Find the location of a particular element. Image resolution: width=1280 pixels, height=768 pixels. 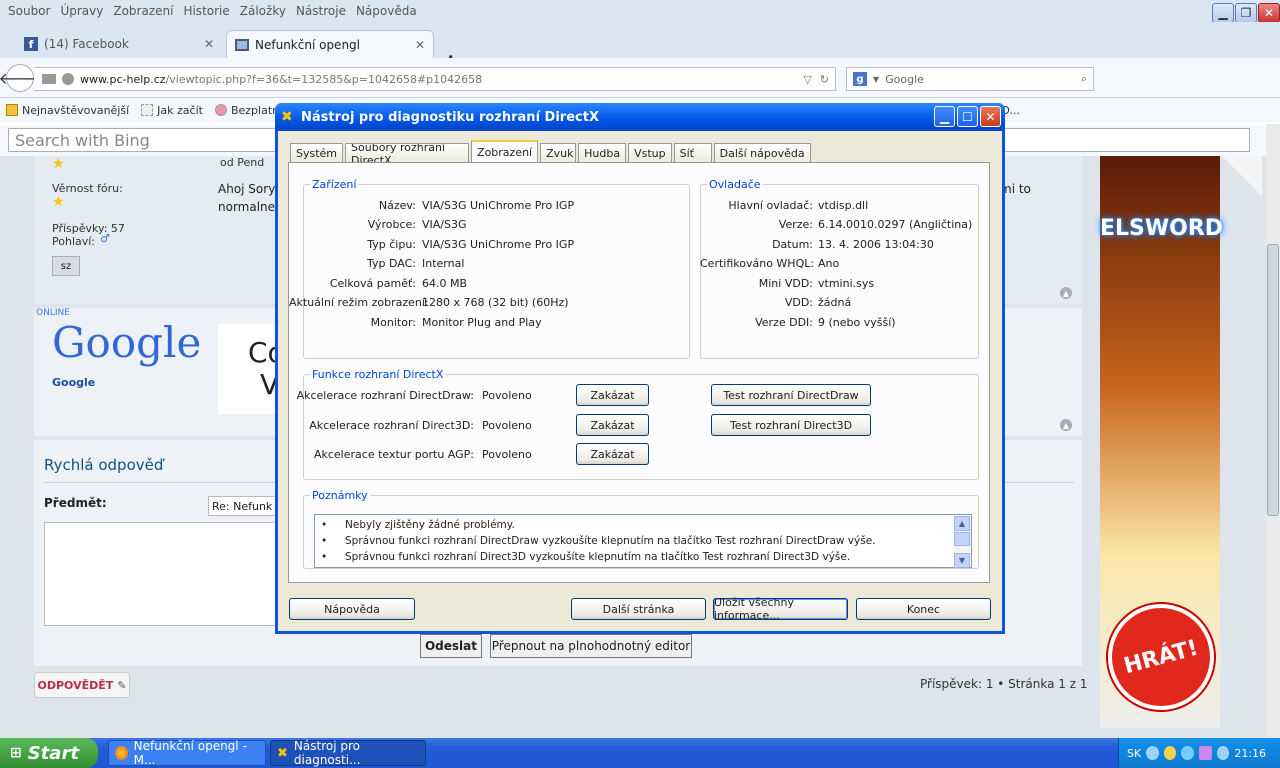

bookmark-label: Jak začít is located at coordinates (180, 110).